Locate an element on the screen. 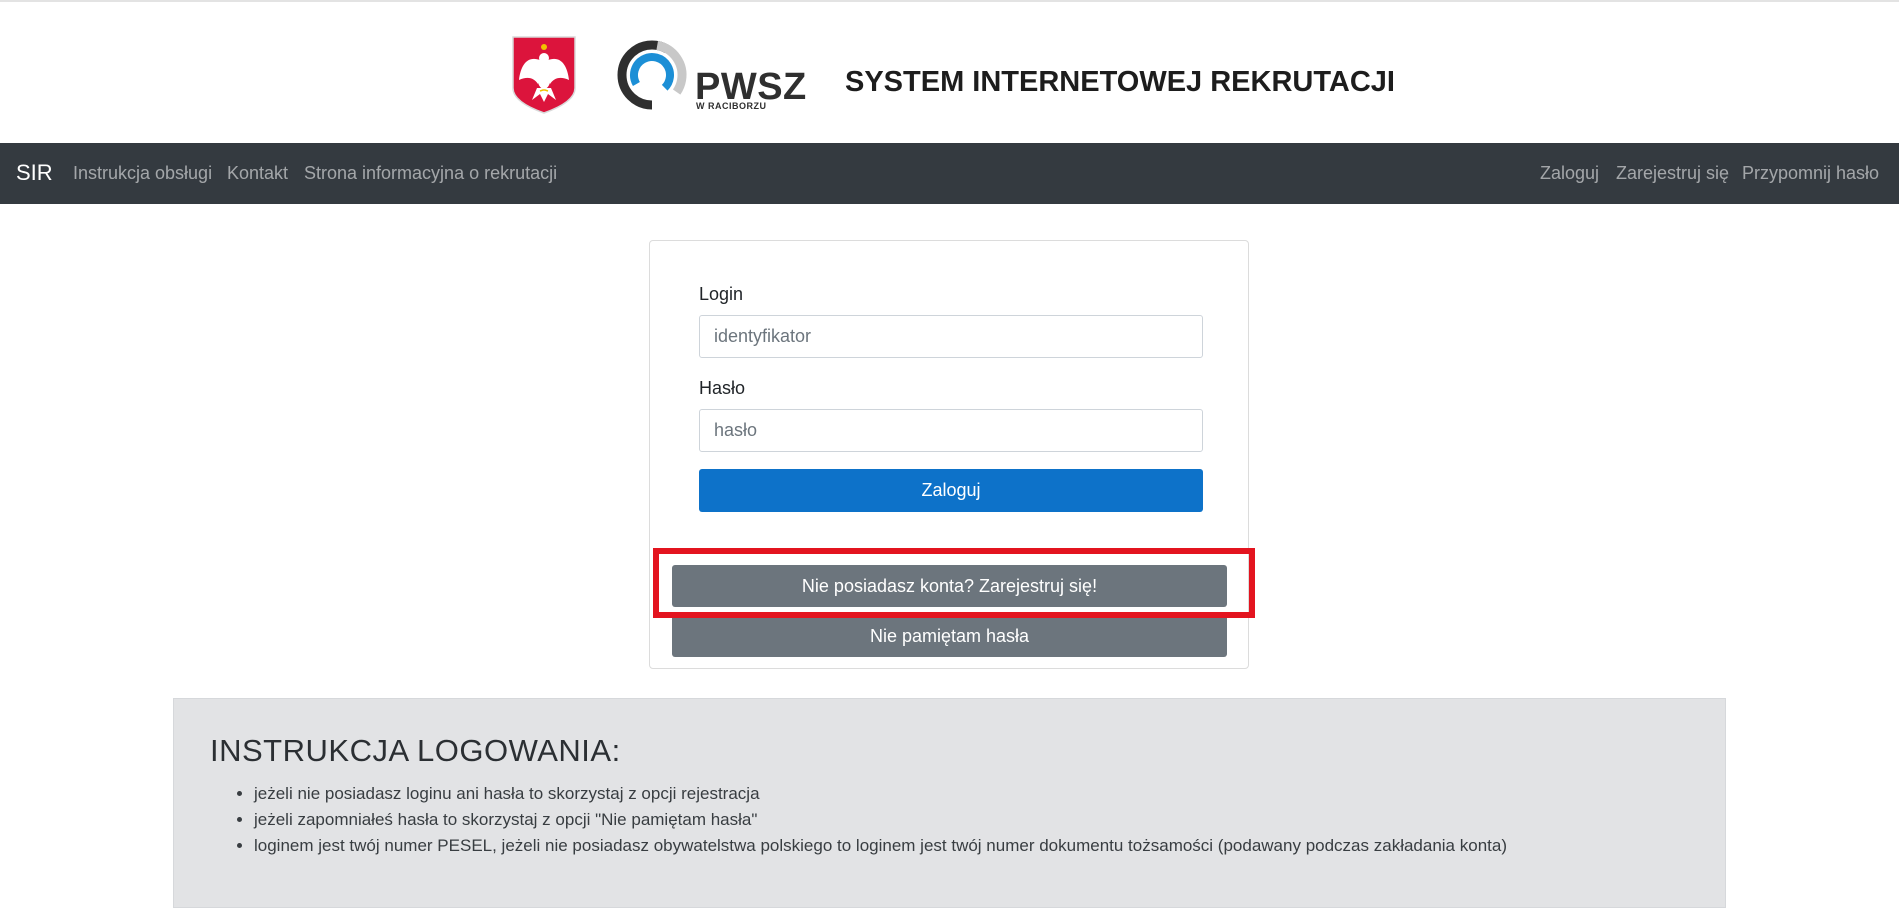  pwsz-logo-subtext: W RACIBORZU is located at coordinates (731, 106).